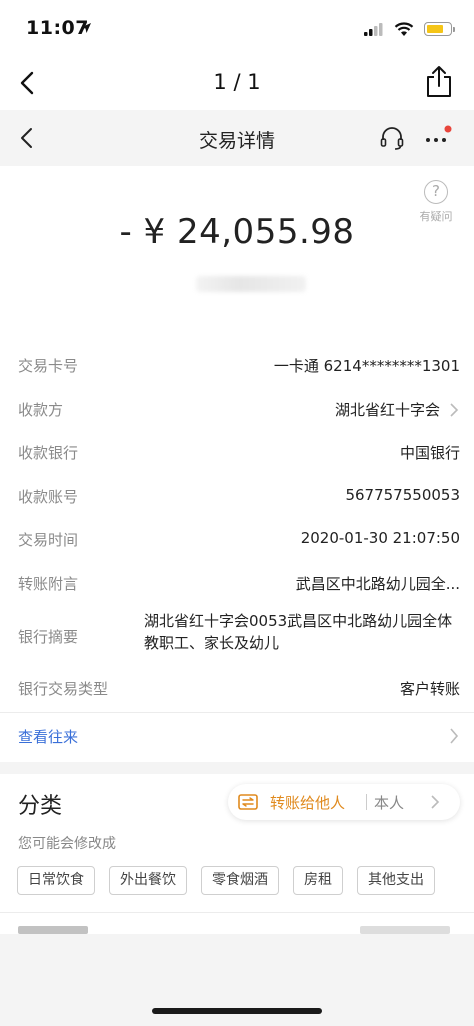 The width and height of the screenshot is (474, 1026). I want to click on detail-row-payee-account: 收款账号 567757550053, so click(237, 497).